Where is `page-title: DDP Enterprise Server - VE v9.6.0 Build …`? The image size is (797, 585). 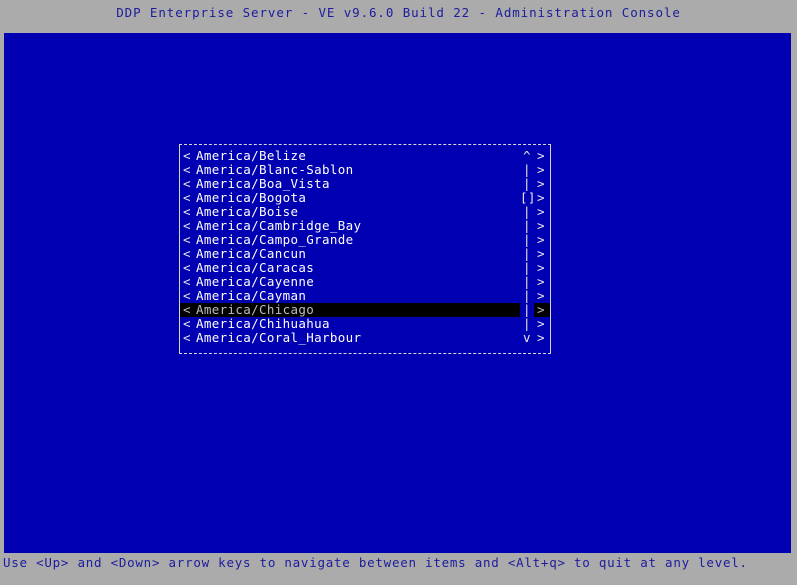 page-title: DDP Enterprise Server - VE v9.6.0 Build … is located at coordinates (398, 13).